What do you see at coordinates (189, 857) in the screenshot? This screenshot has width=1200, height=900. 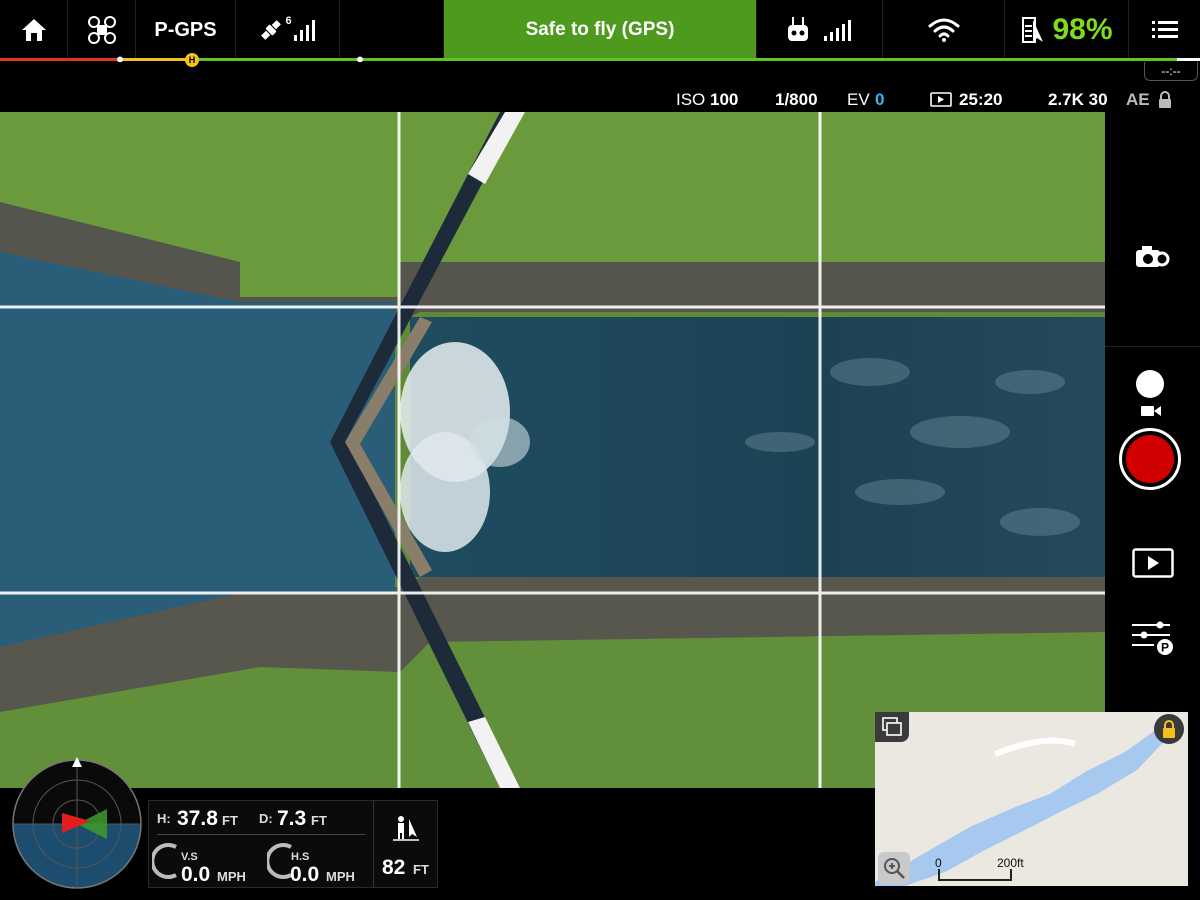 I see `vertical-speed-label: V.S` at bounding box center [189, 857].